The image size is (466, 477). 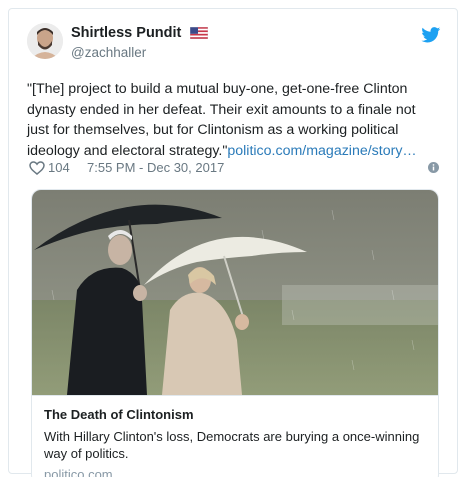 What do you see at coordinates (59, 167) in the screenshot?
I see `like-count: 104` at bounding box center [59, 167].